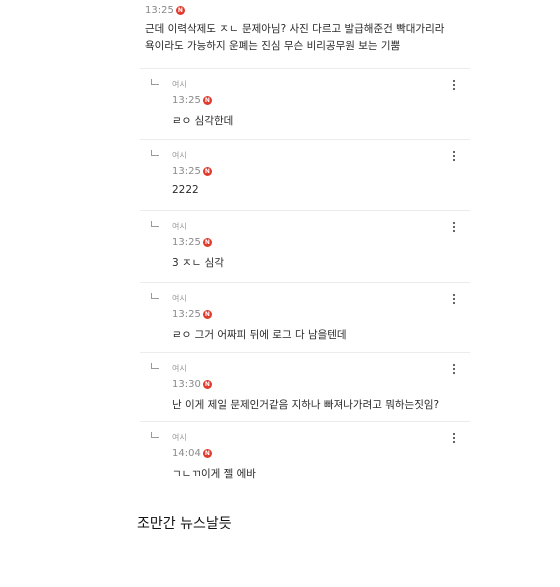 Image resolution: width=560 pixels, height=587 pixels. Describe the element at coordinates (214, 474) in the screenshot. I see `reply-text: ㄱㄴㄲ이게 젤 에바` at that location.